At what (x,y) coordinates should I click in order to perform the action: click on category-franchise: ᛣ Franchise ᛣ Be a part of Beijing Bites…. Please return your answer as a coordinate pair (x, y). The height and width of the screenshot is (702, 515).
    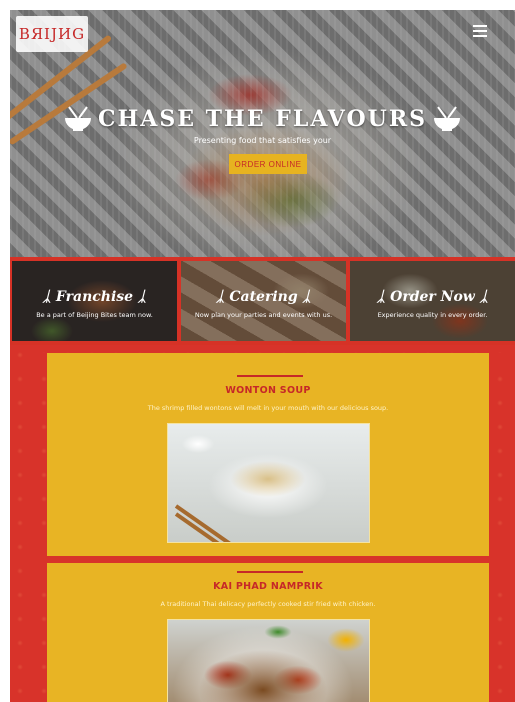
    Looking at the image, I should click on (94, 301).